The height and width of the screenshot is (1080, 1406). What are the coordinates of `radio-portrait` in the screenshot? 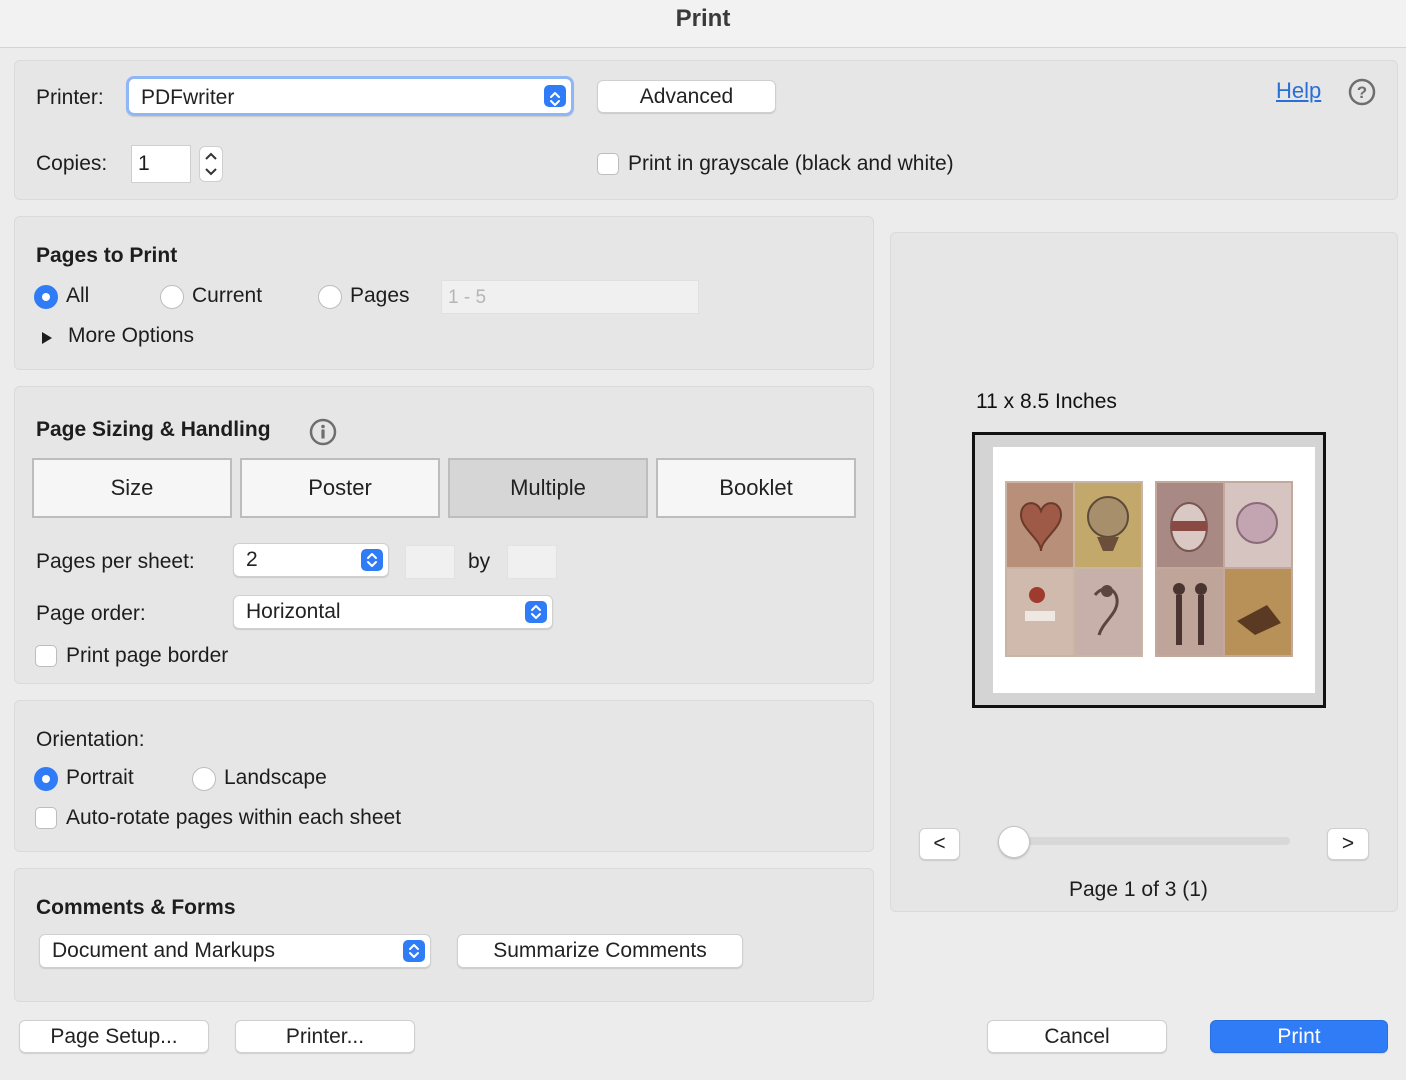 It's located at (46, 779).